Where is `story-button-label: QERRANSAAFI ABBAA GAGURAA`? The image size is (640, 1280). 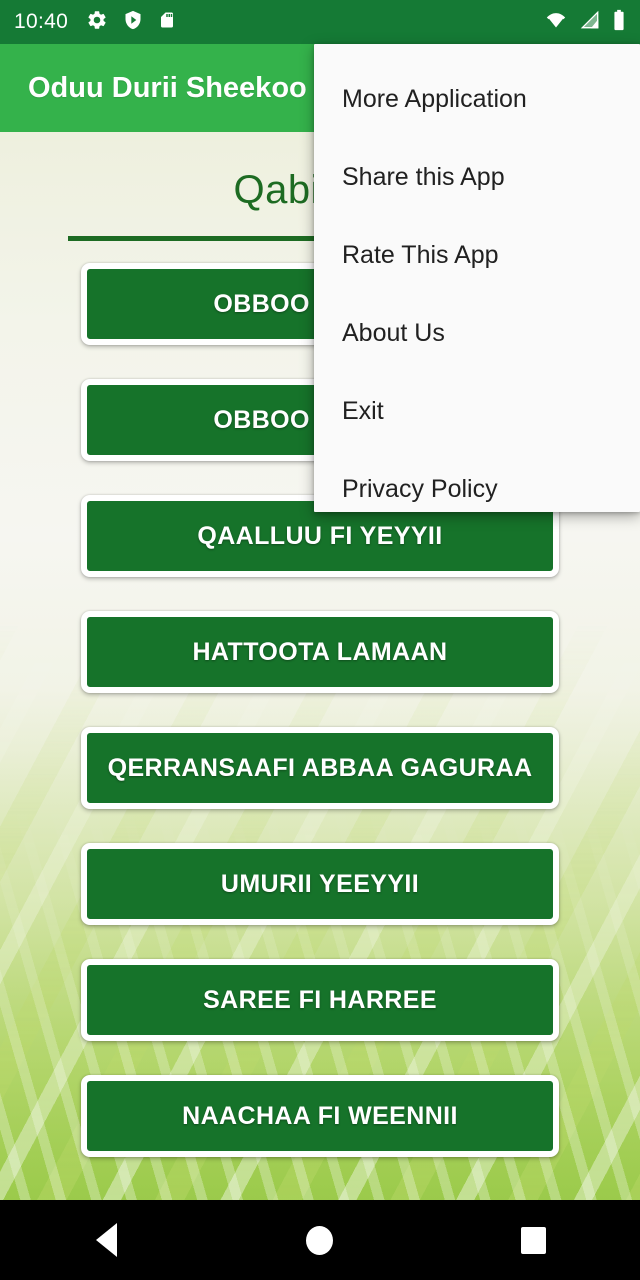
story-button-label: QERRANSAAFI ABBAA GAGURAA is located at coordinates (320, 767).